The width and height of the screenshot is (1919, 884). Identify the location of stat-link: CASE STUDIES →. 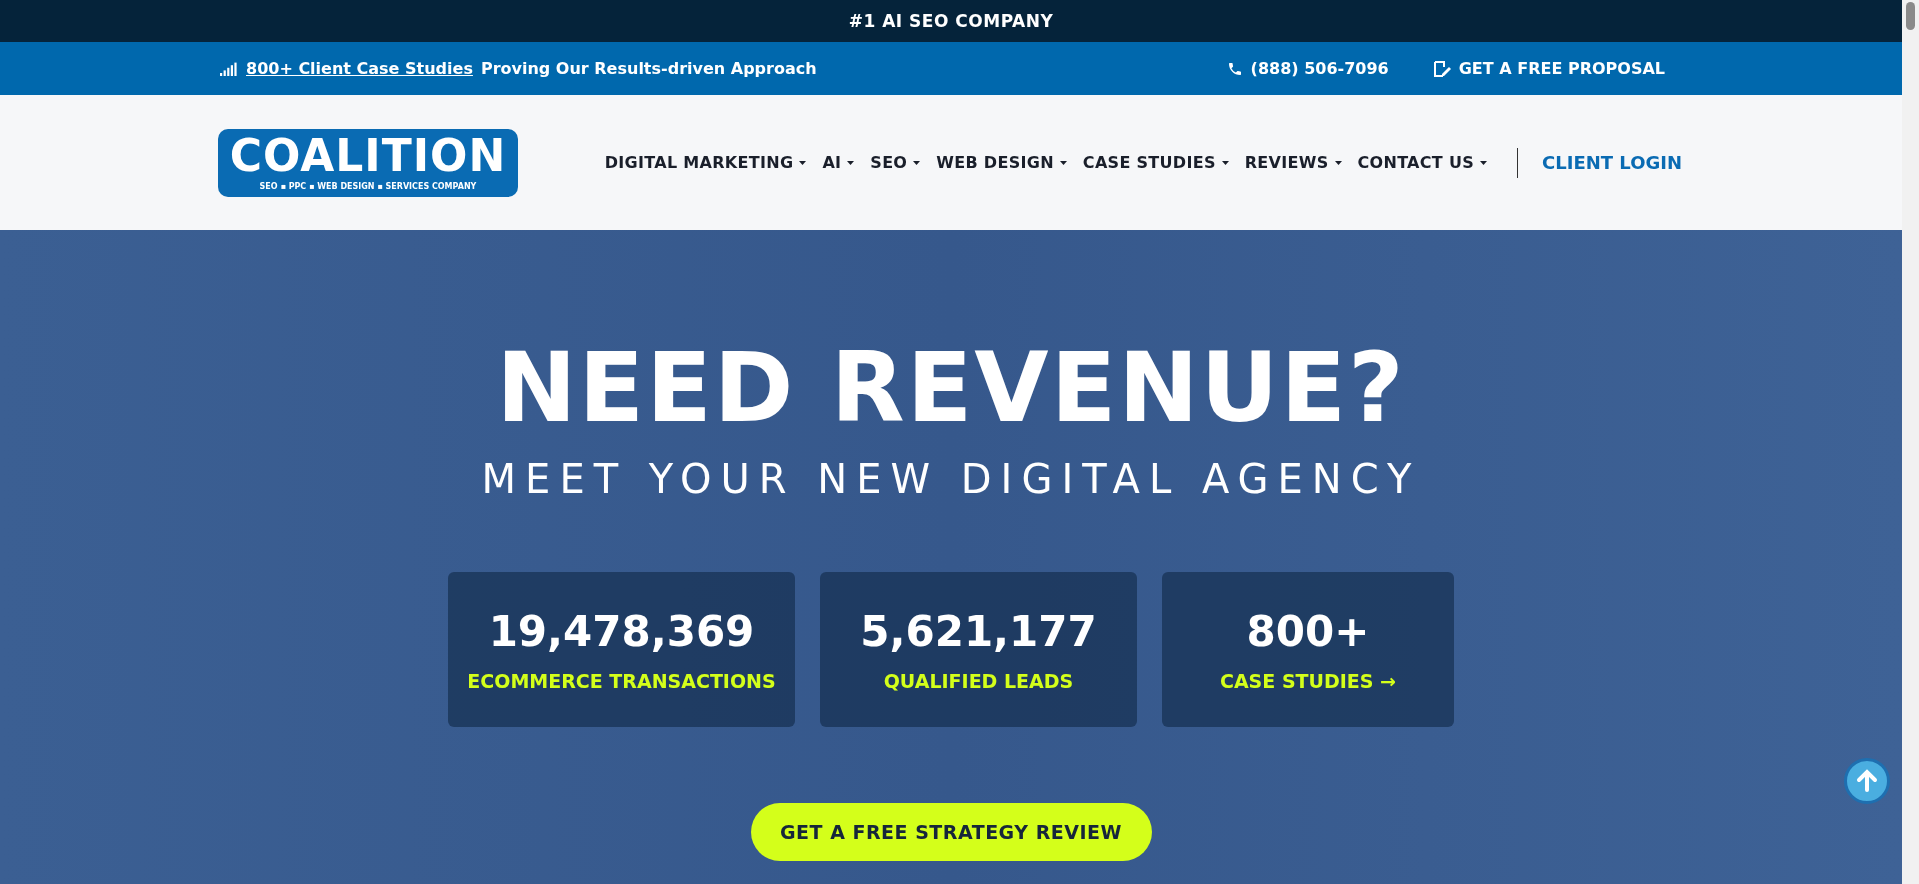
(1307, 681).